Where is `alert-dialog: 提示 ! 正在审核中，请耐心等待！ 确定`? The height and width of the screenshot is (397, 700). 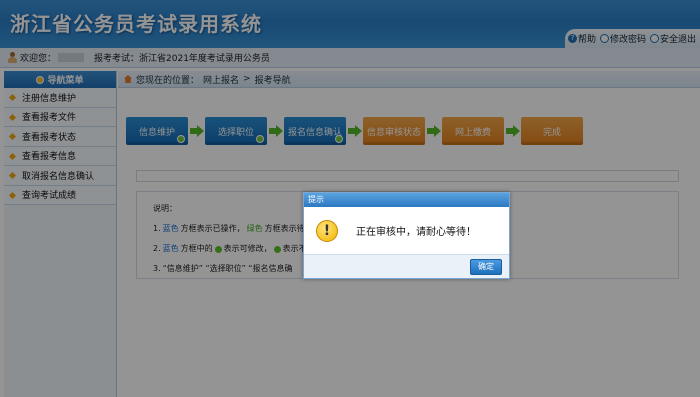
alert-dialog: 提示 ! 正在审核中，请耐心等待！ 确定 is located at coordinates (406, 235).